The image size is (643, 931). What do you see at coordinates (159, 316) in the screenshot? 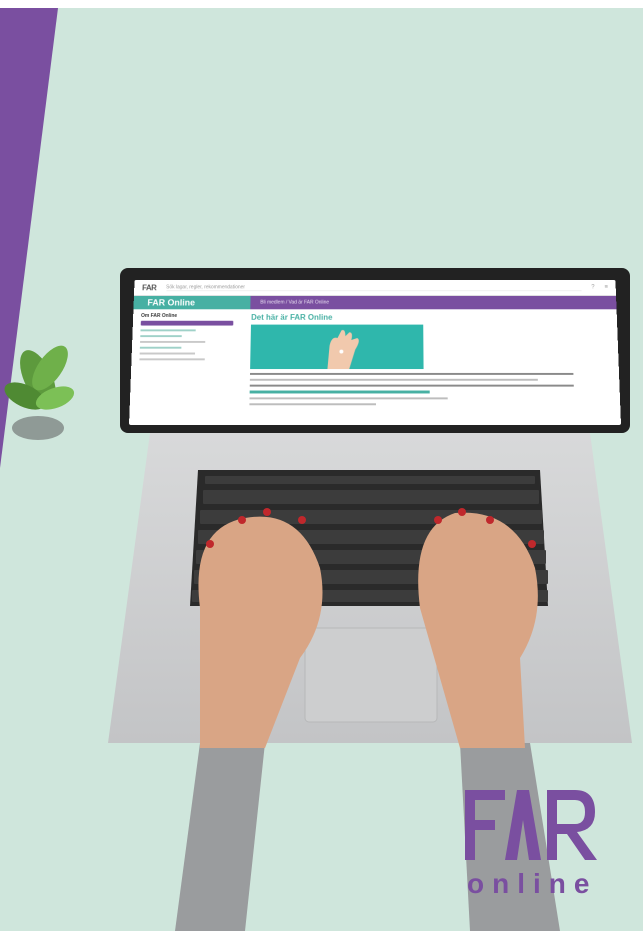
I see `sidebar-heading: Om FAR Online` at bounding box center [159, 316].